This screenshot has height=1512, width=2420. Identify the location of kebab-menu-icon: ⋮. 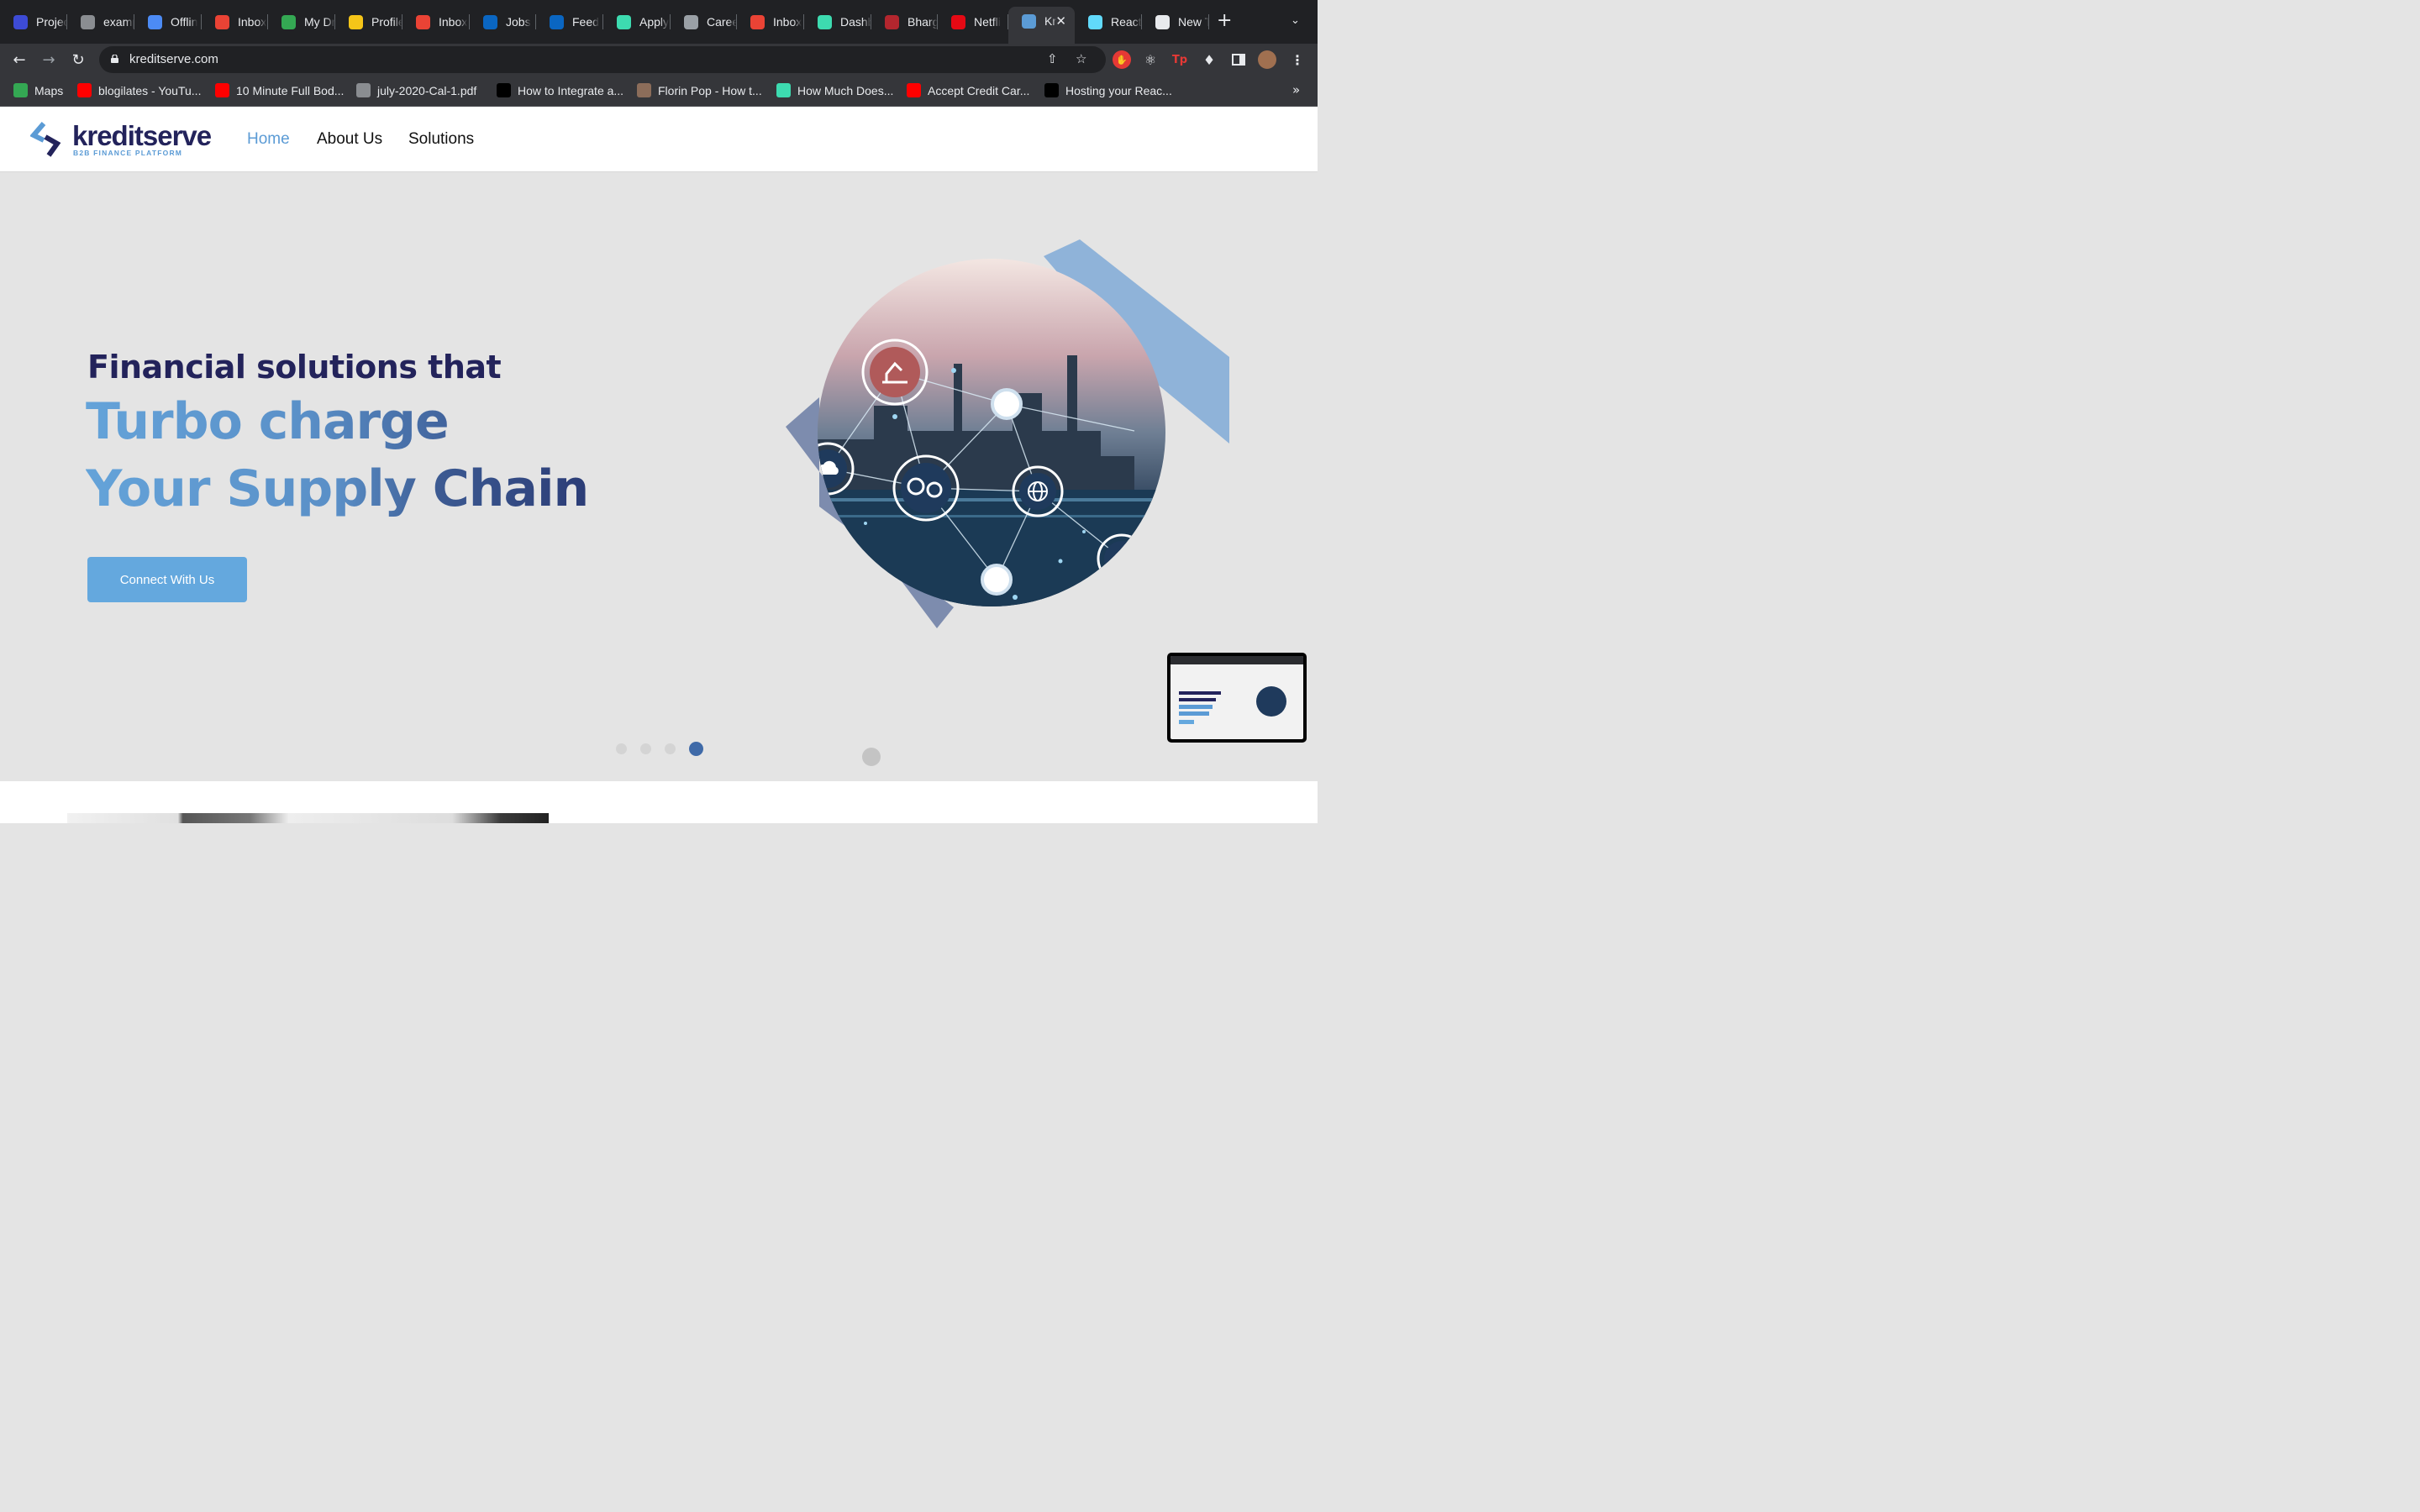
(1297, 59).